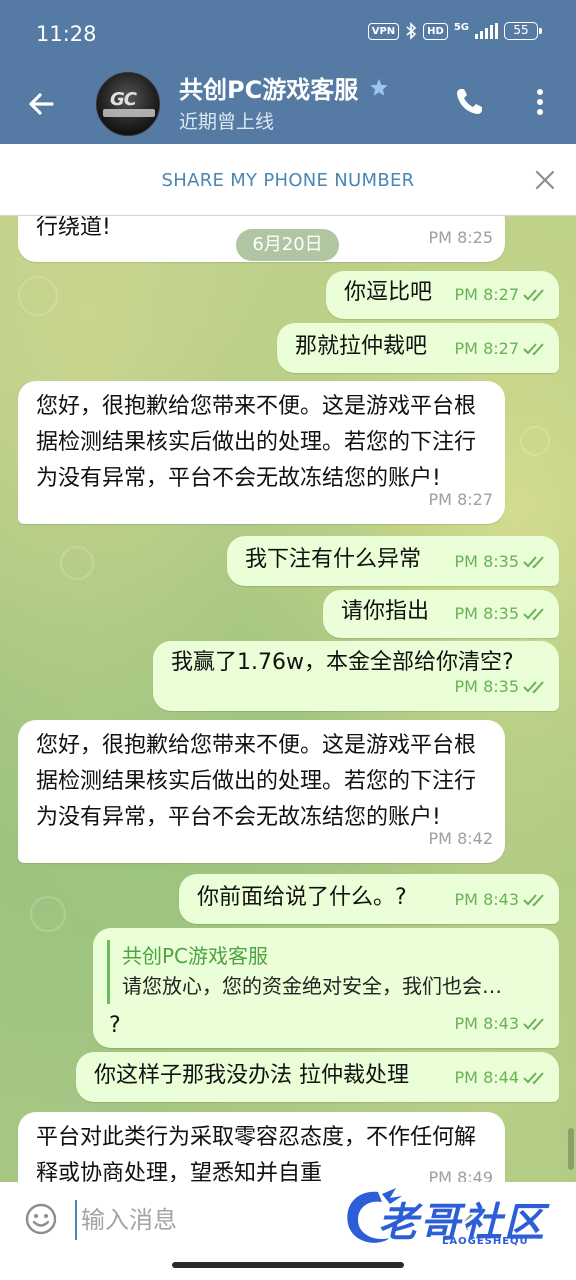 The image size is (576, 1280). I want to click on message-text: 你逗比吧, so click(388, 292).